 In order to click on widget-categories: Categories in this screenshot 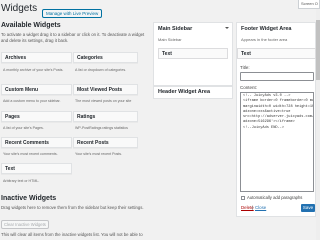, I will do `click(105, 57)`.